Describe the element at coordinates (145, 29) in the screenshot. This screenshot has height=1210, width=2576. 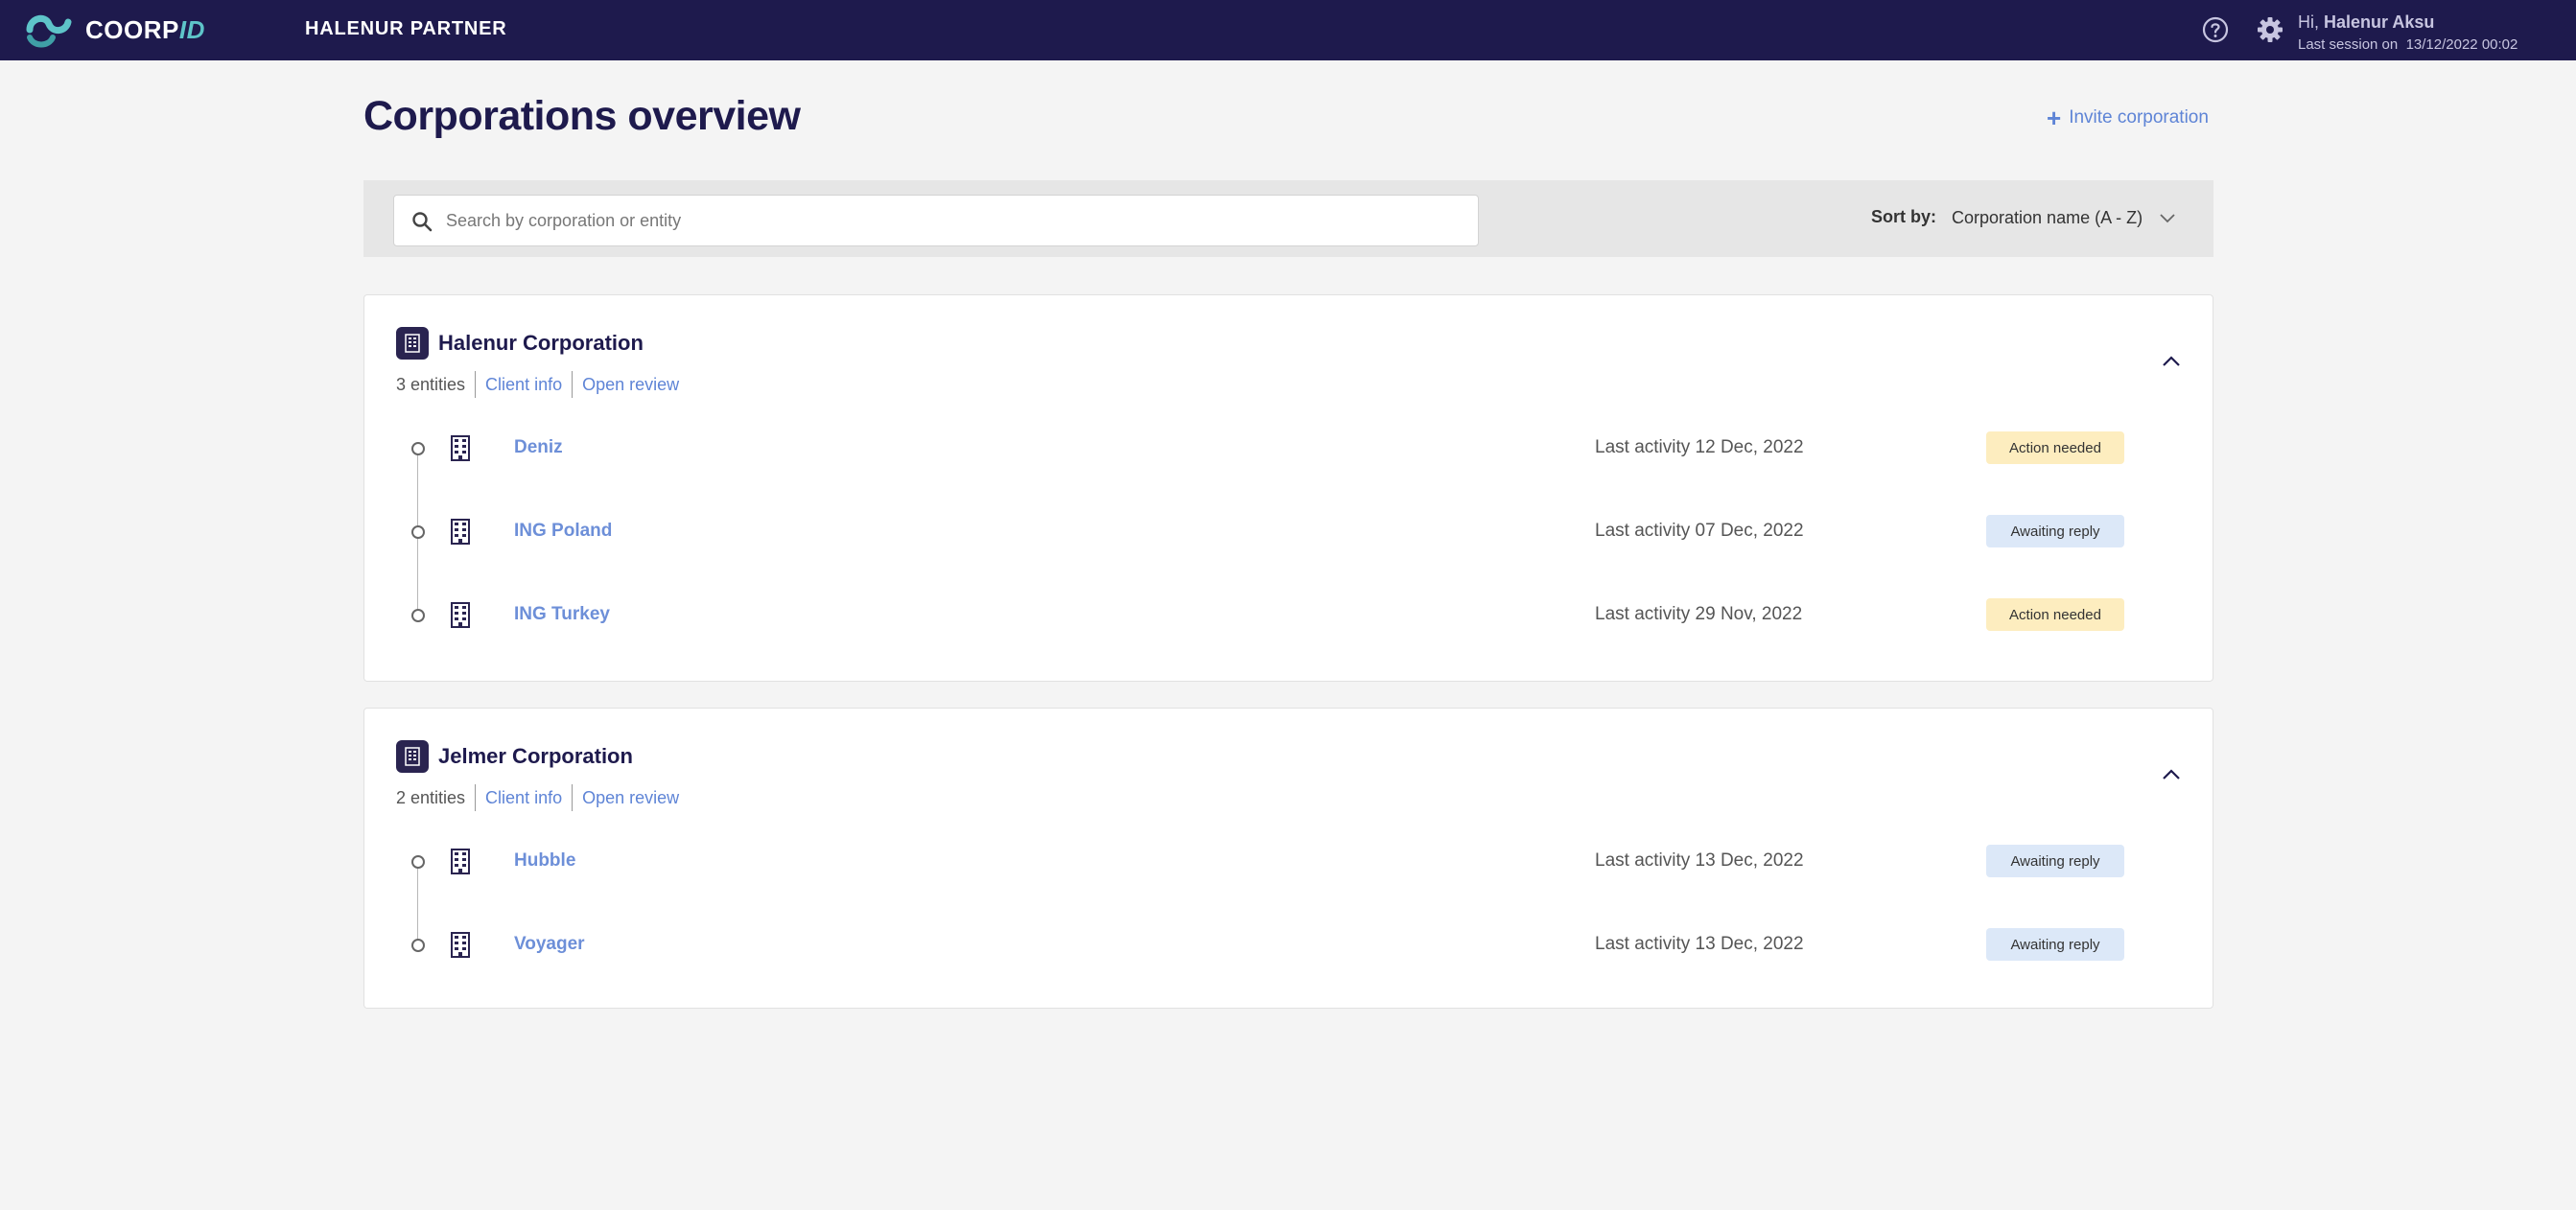
I see `logo-text: COORPID` at that location.